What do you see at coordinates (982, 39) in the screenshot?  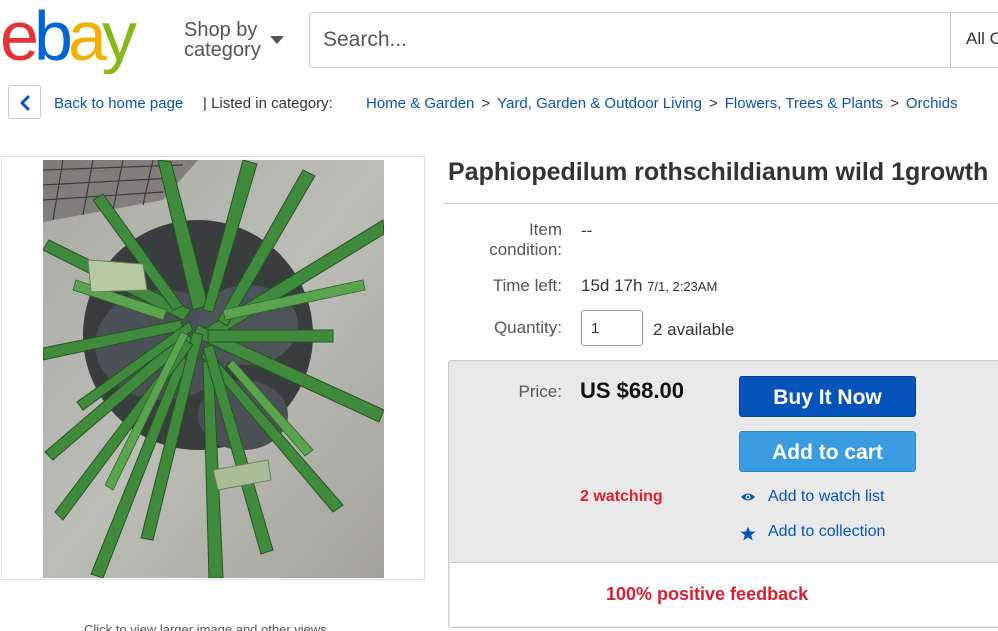 I see `category-select: All C` at bounding box center [982, 39].